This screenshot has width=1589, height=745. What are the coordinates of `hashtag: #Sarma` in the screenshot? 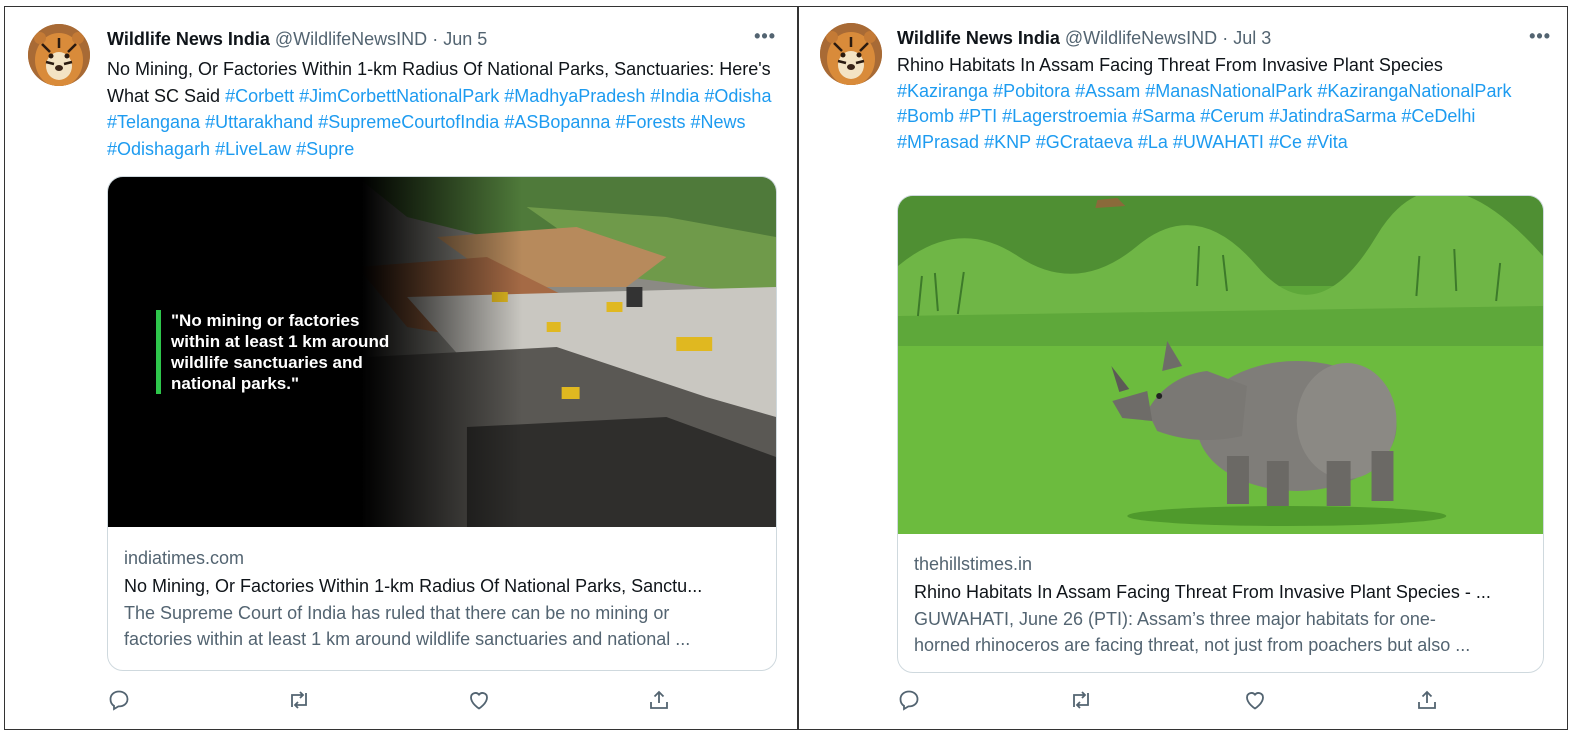 It's located at (1163, 116).